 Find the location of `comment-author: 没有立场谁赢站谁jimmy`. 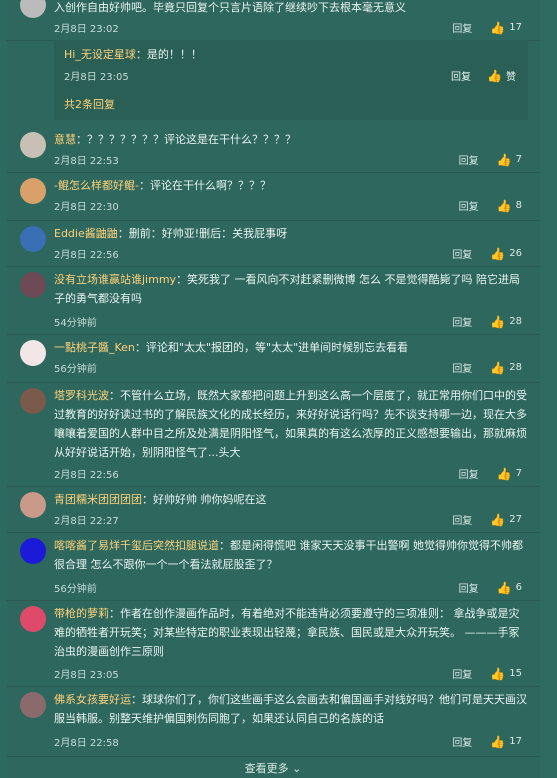

comment-author: 没有立场谁赢站谁jimmy is located at coordinates (115, 279).